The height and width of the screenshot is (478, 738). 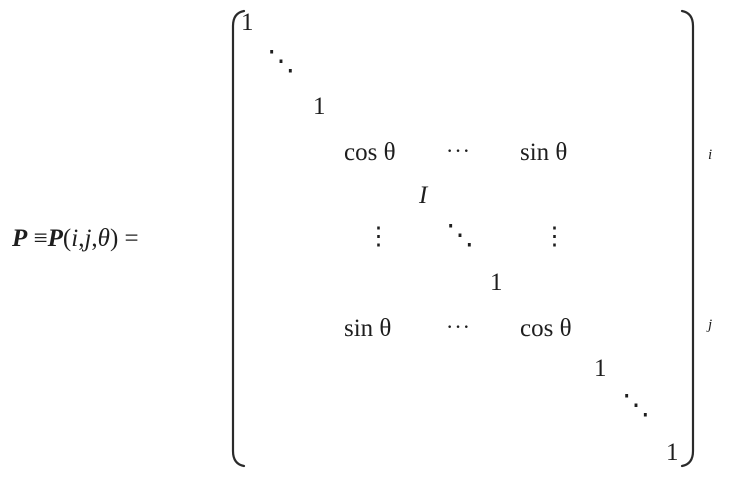 I want to click on matrix-cdots-row-j: ···, so click(x=458, y=326).